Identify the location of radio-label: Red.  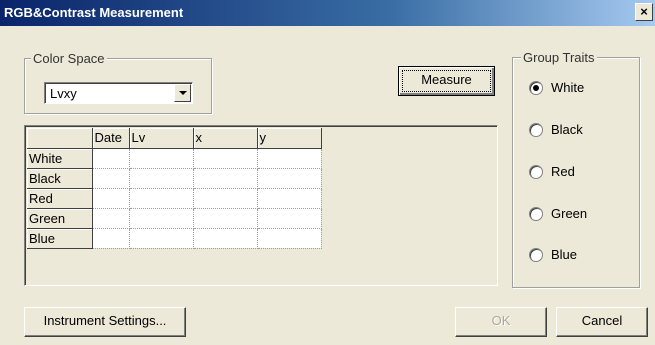
(563, 171).